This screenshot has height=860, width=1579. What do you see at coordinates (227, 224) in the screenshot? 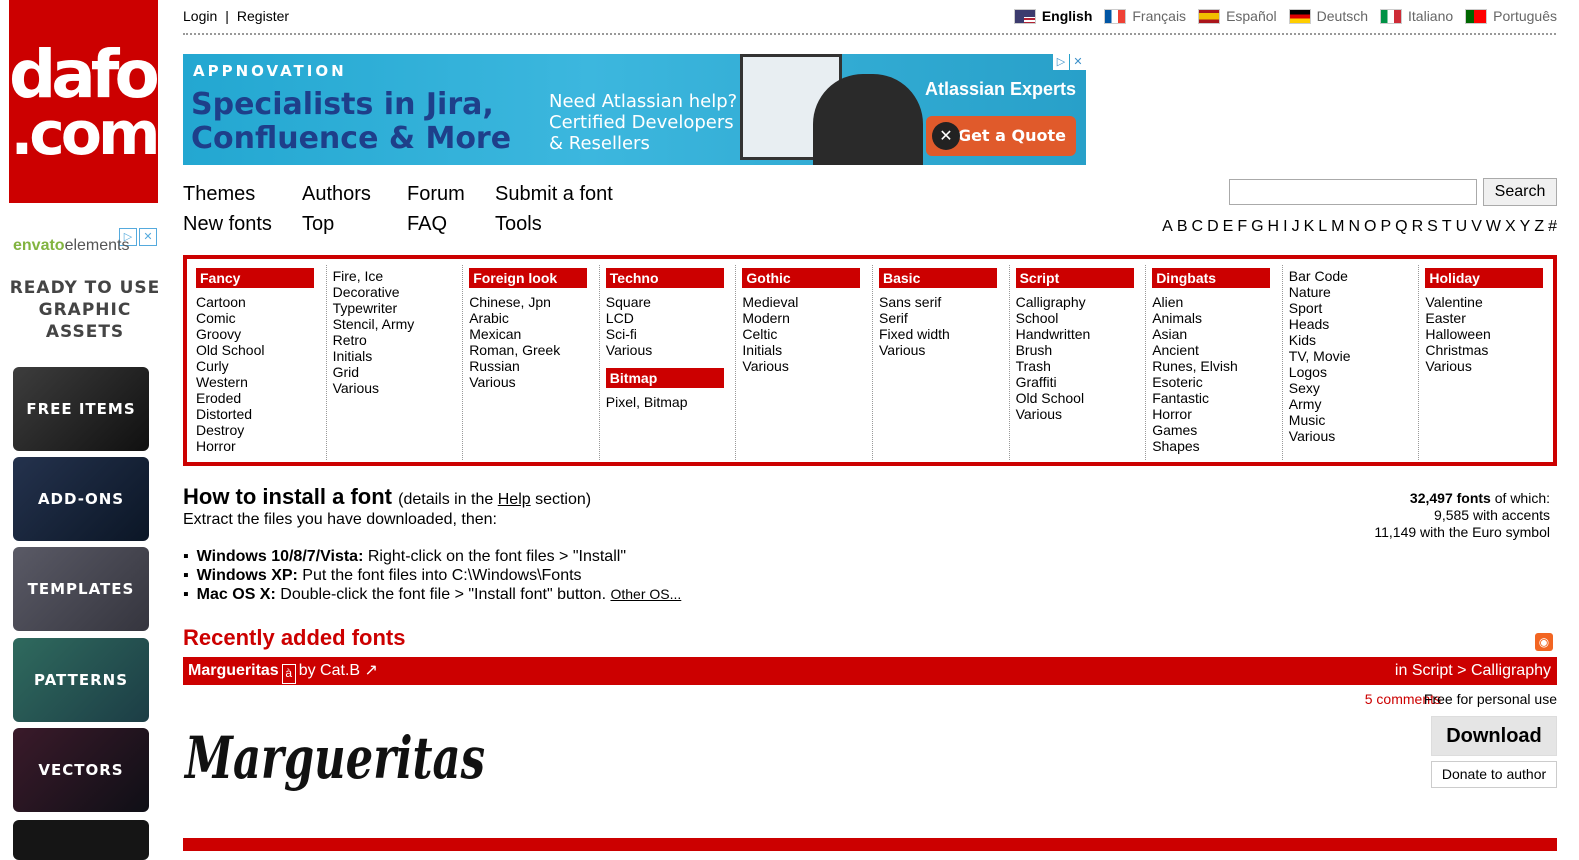
I see `nav-new-fonts: New fonts` at bounding box center [227, 224].